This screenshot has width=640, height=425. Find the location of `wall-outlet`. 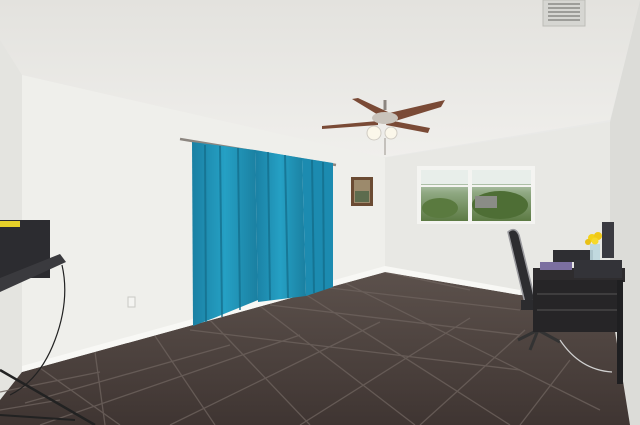

wall-outlet is located at coordinates (131, 302).